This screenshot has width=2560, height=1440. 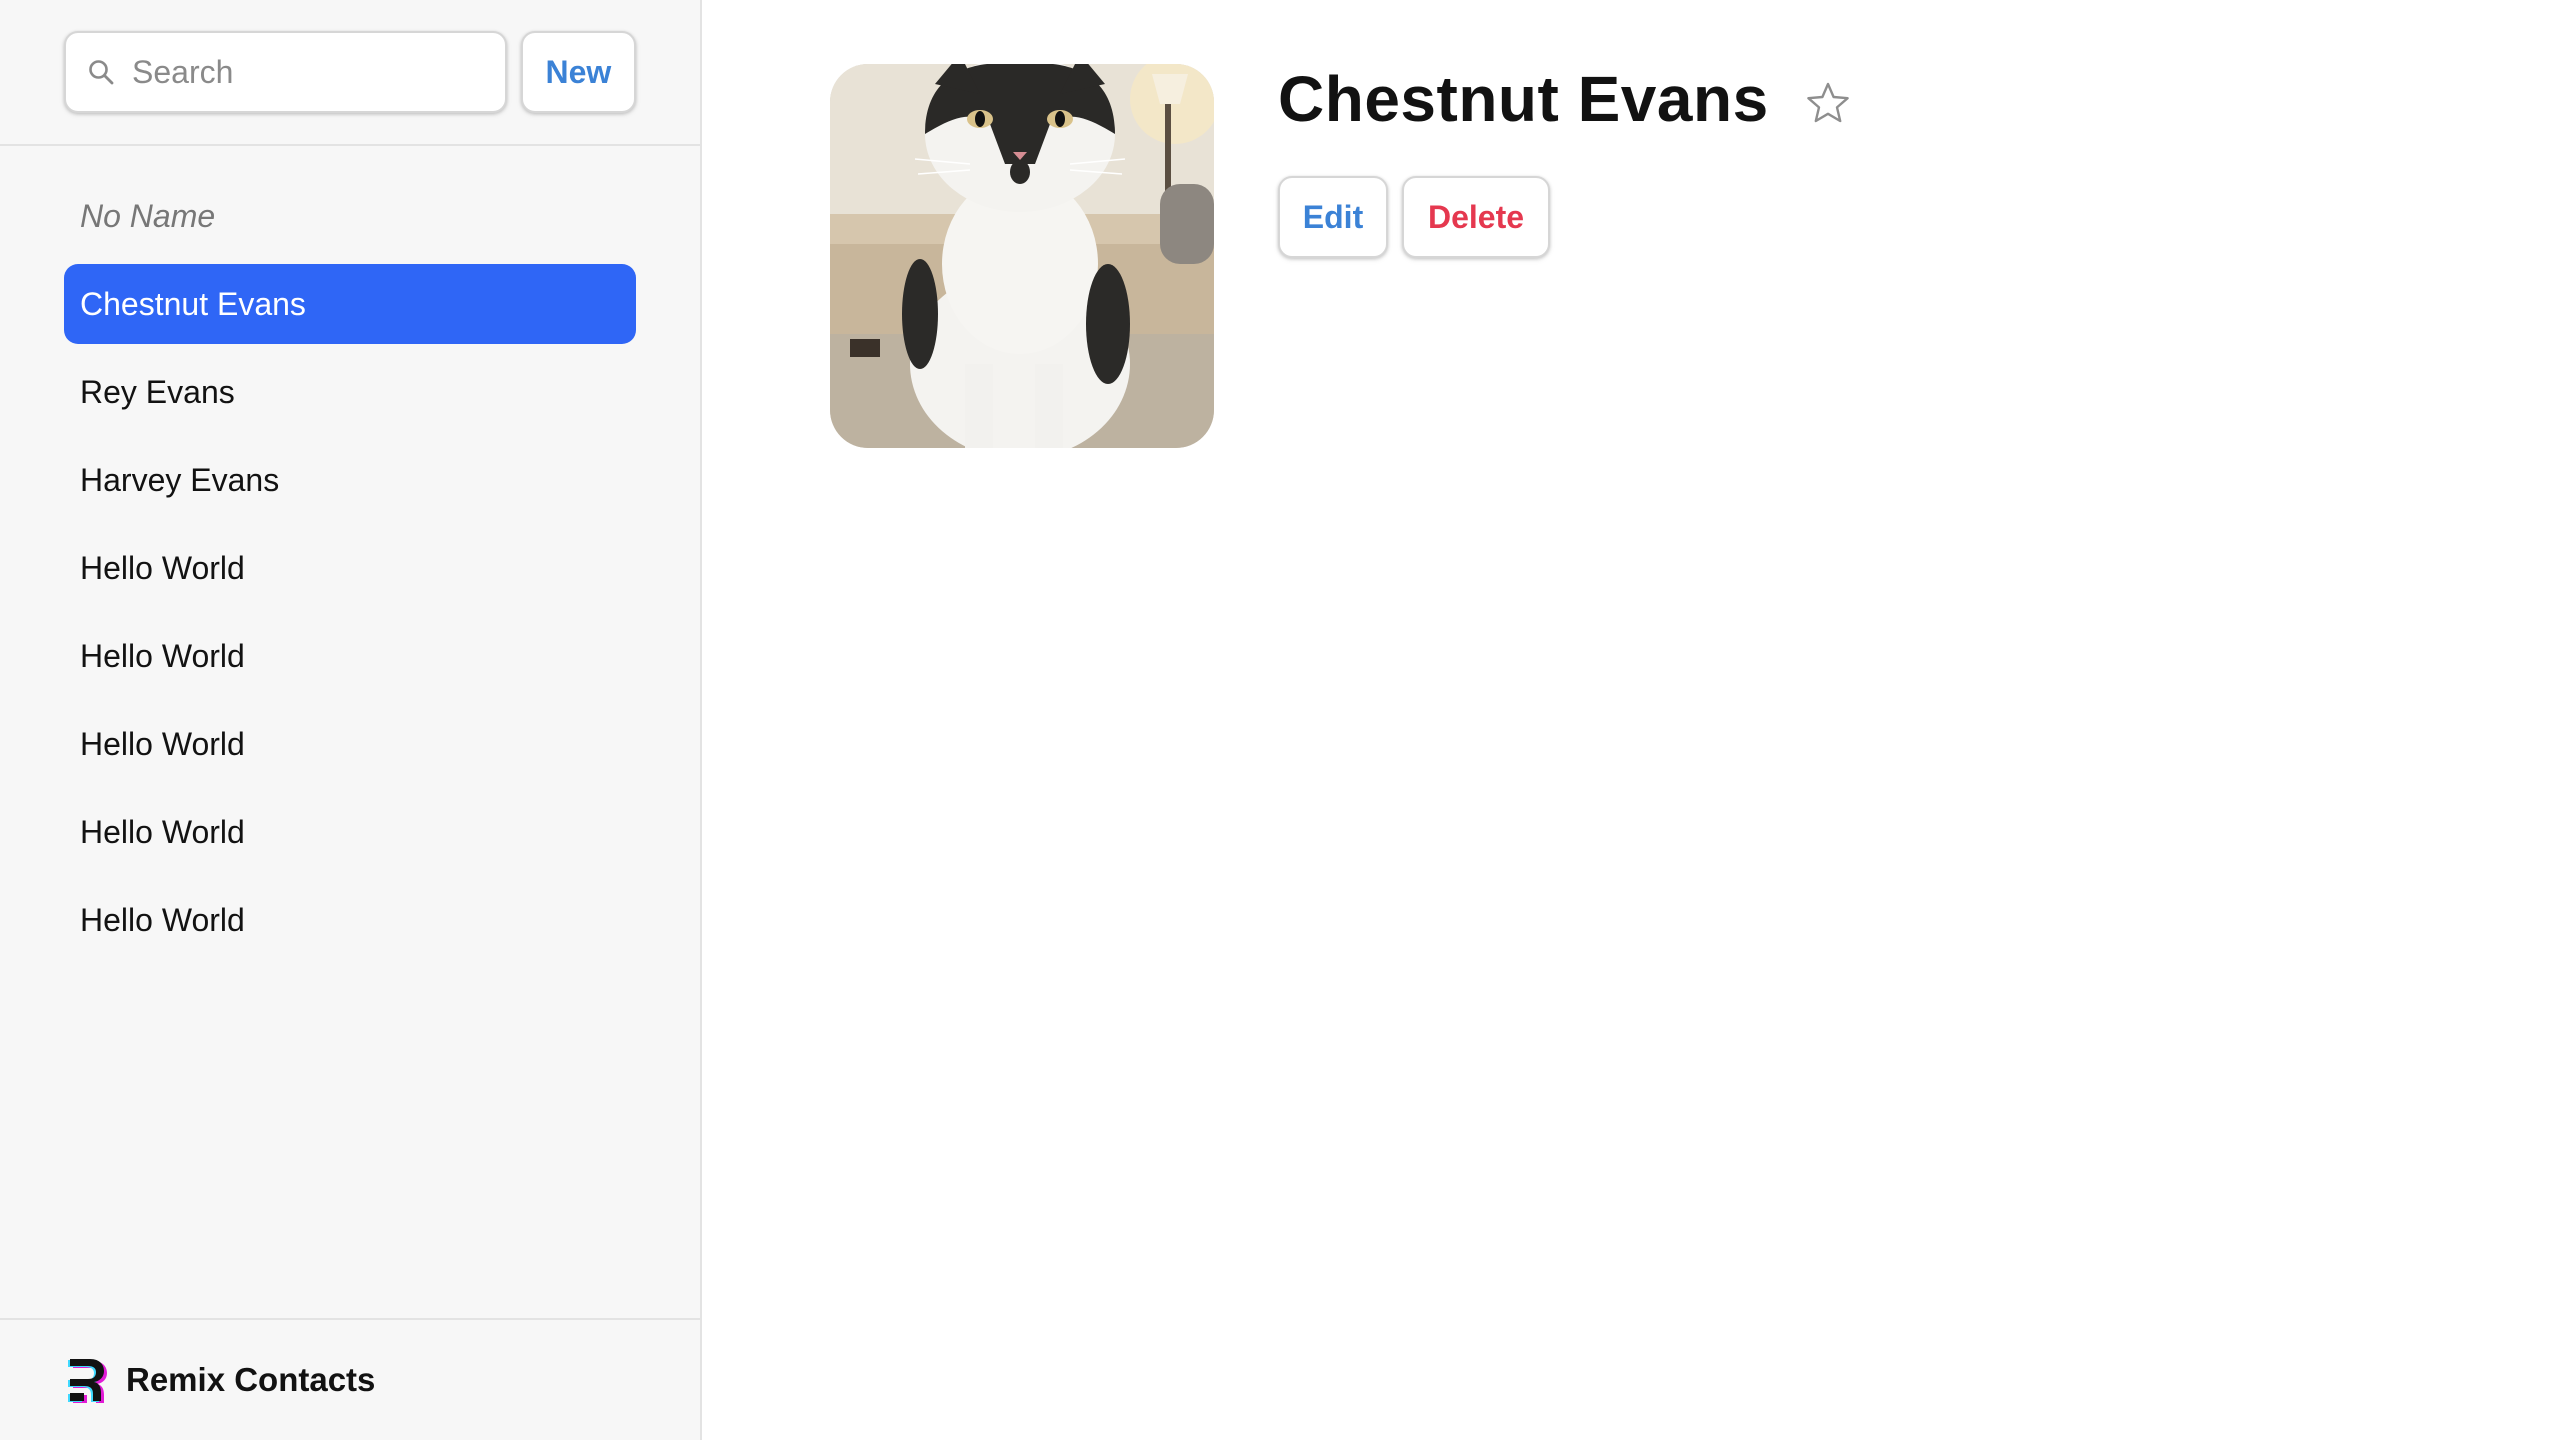 I want to click on edit-button: Edit, so click(x=1333, y=217).